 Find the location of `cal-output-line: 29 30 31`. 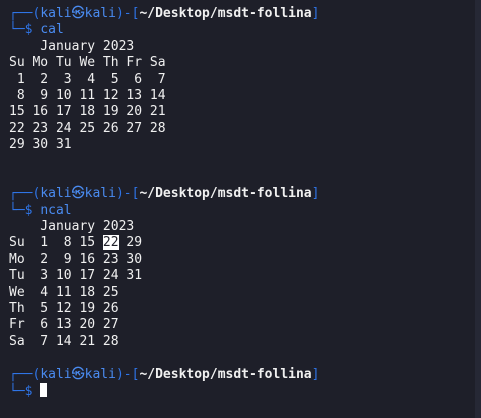

cal-output-line: 29 30 31 is located at coordinates (40, 145).